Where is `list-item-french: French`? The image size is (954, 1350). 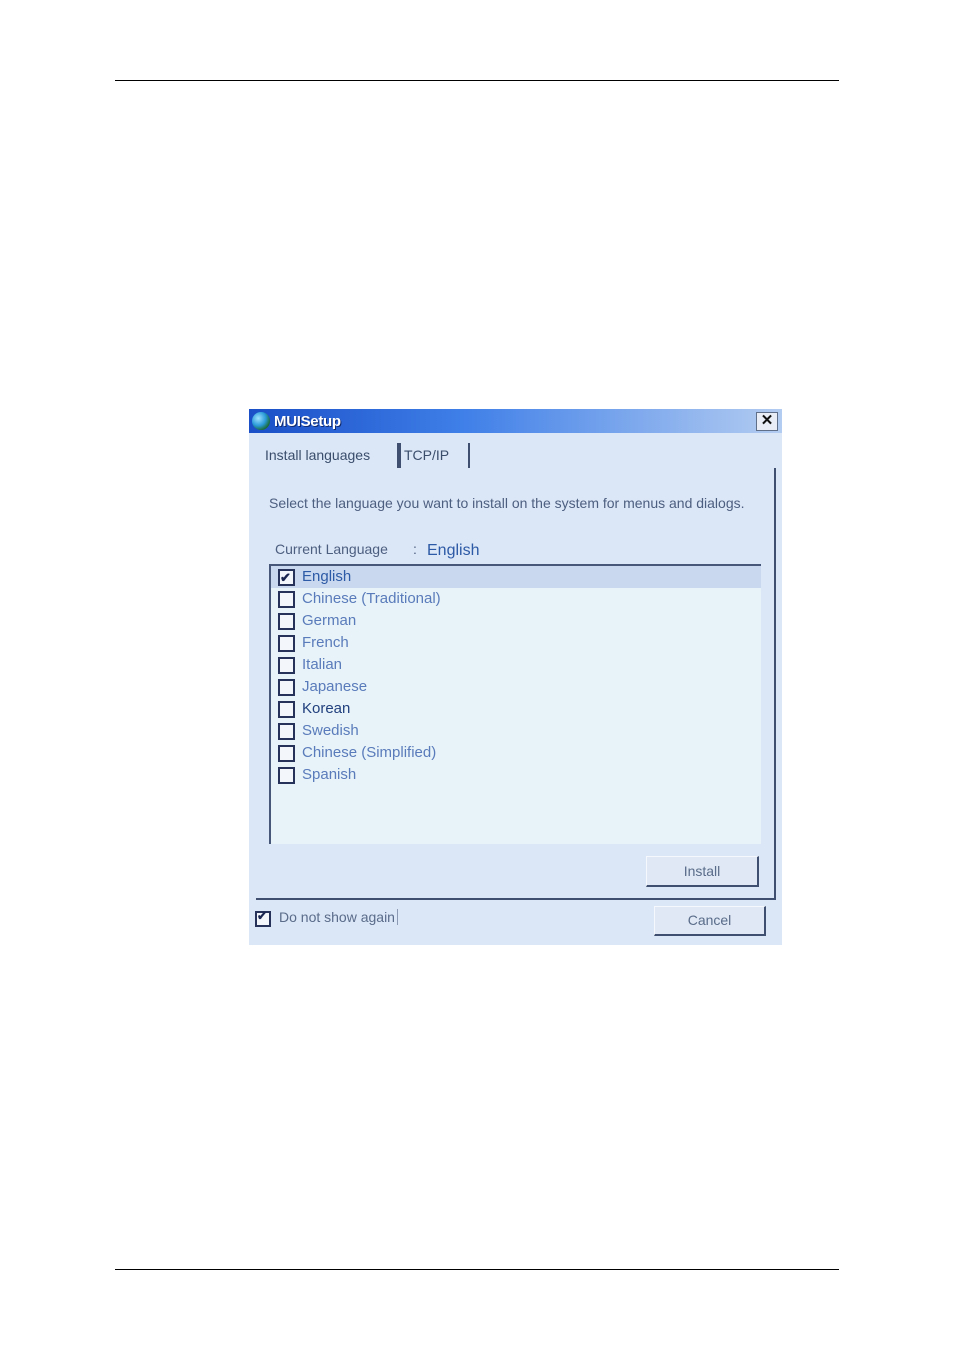
list-item-french: French is located at coordinates (516, 643).